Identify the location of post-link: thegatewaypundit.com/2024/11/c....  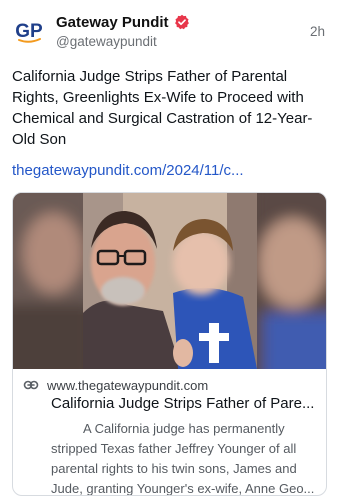
(171, 170).